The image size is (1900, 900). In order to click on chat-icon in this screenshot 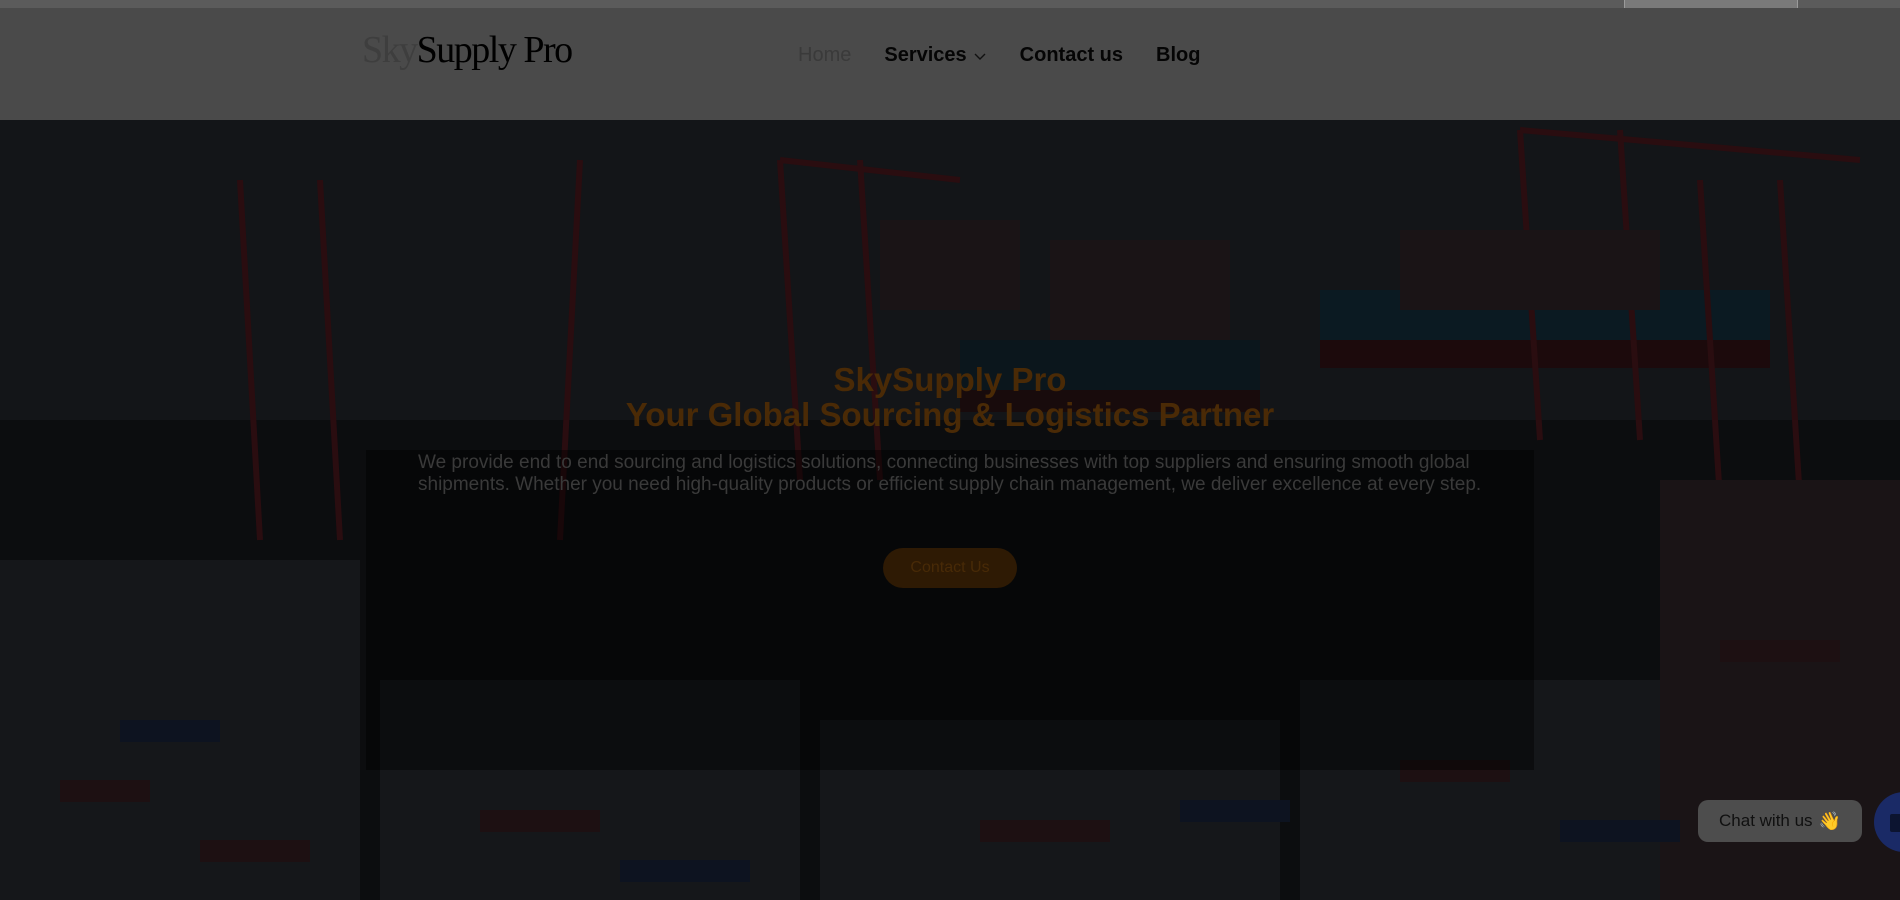, I will do `click(1895, 823)`.